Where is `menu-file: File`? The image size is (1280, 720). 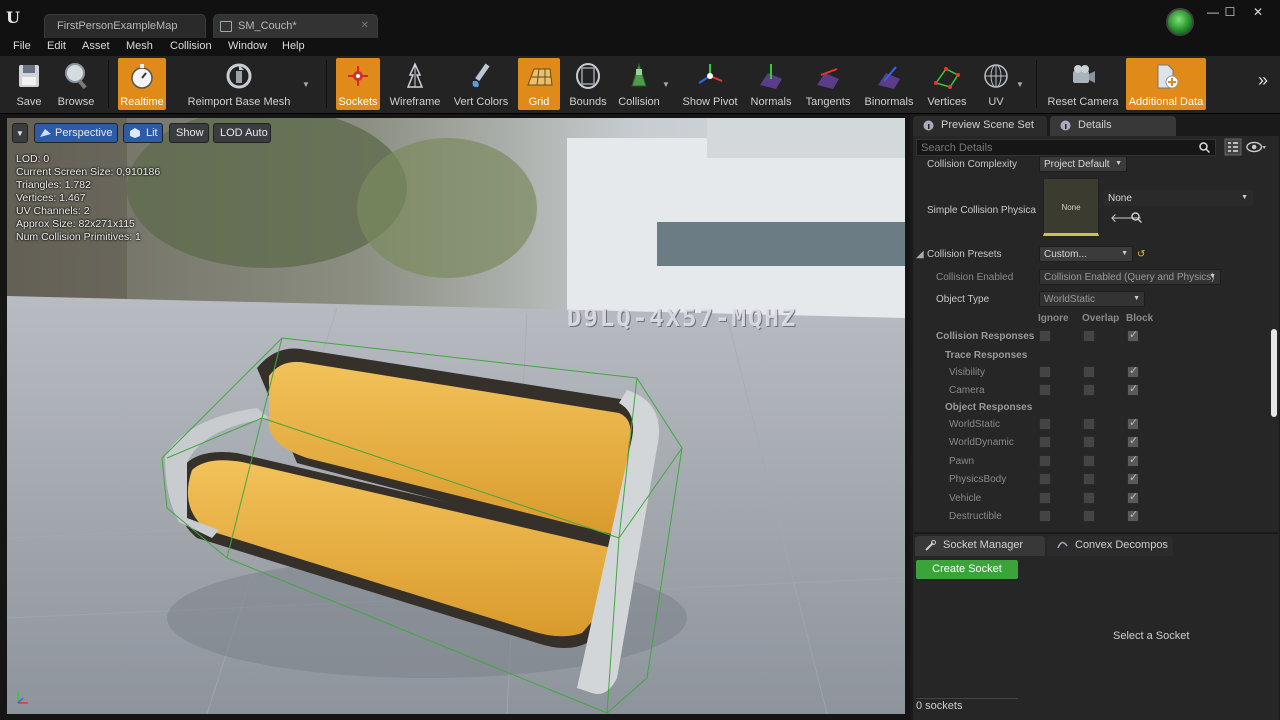 menu-file: File is located at coordinates (22, 46).